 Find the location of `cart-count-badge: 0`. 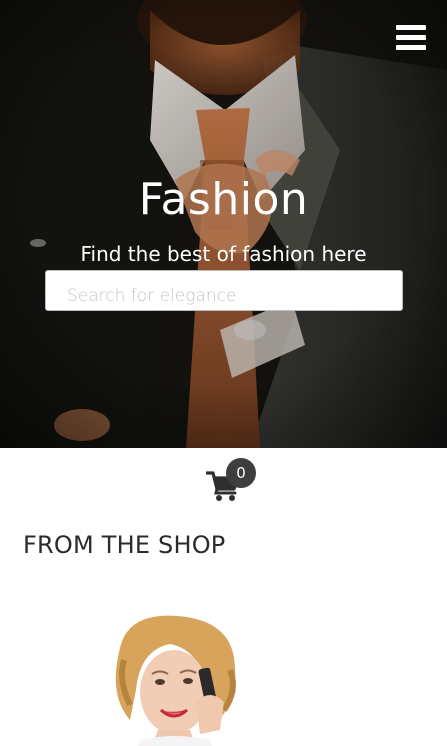

cart-count-badge: 0 is located at coordinates (241, 473).